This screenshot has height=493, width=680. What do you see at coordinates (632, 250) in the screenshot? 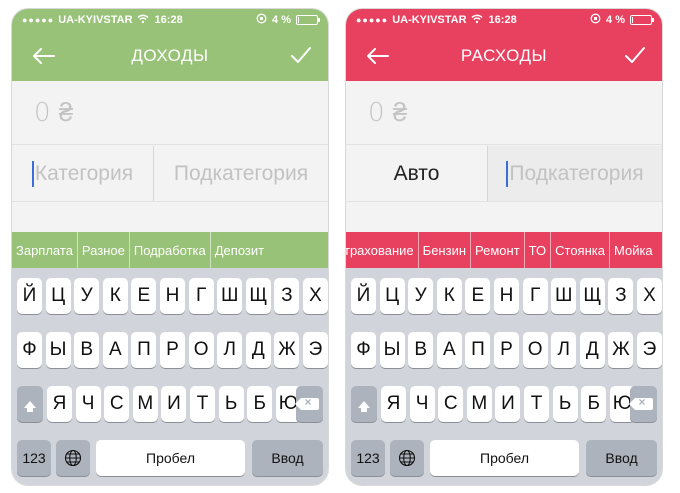
I see `suggestion-item: Мойка` at bounding box center [632, 250].